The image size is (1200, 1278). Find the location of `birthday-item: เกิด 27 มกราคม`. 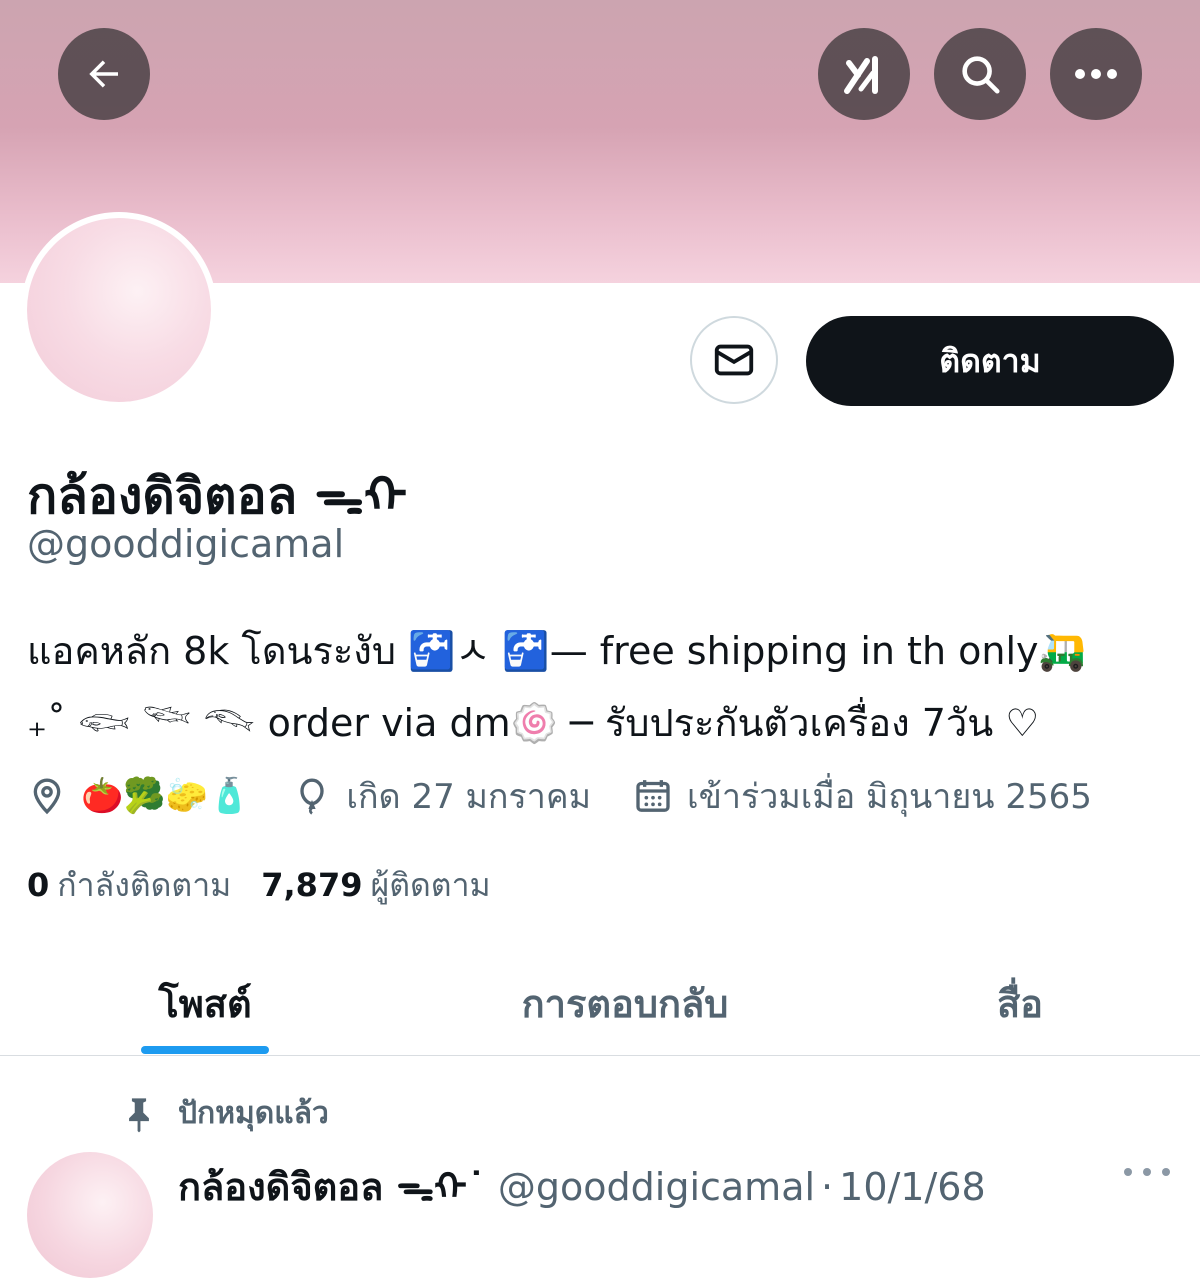

birthday-item: เกิด 27 มกราคม is located at coordinates (441, 796).